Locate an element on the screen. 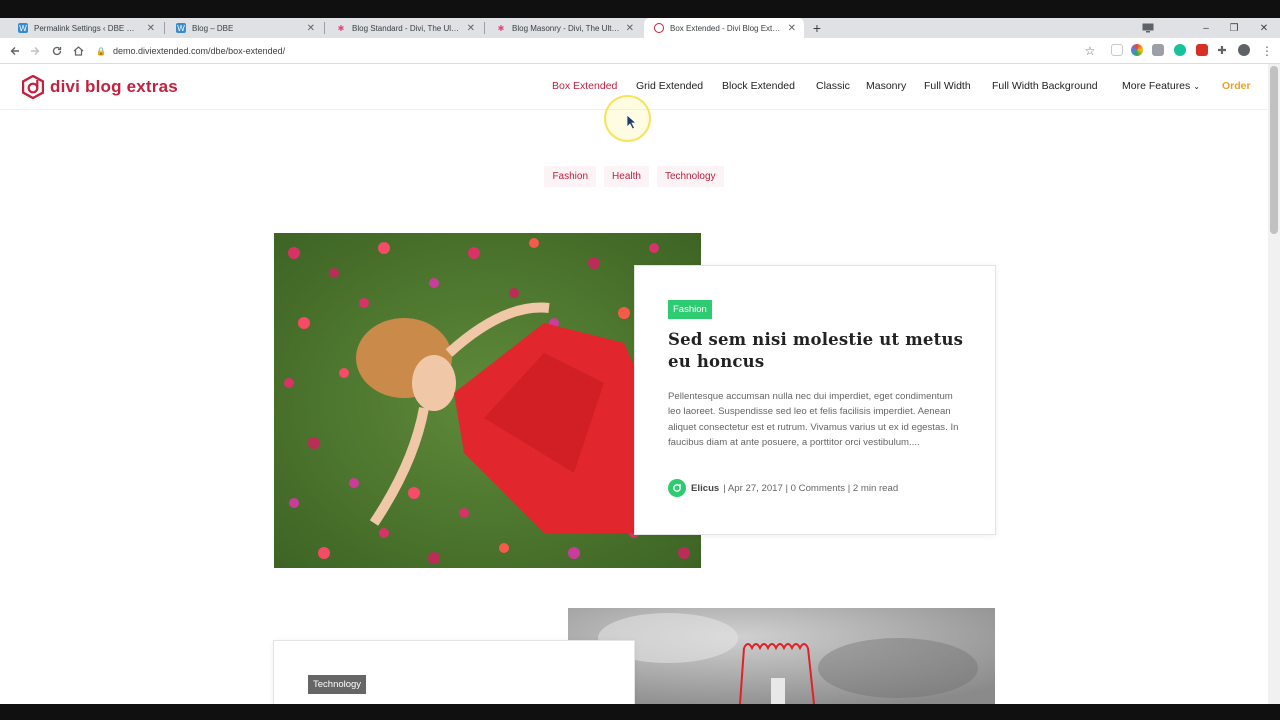 This screenshot has height=720, width=1280. post-category-badge: Technology is located at coordinates (337, 684).